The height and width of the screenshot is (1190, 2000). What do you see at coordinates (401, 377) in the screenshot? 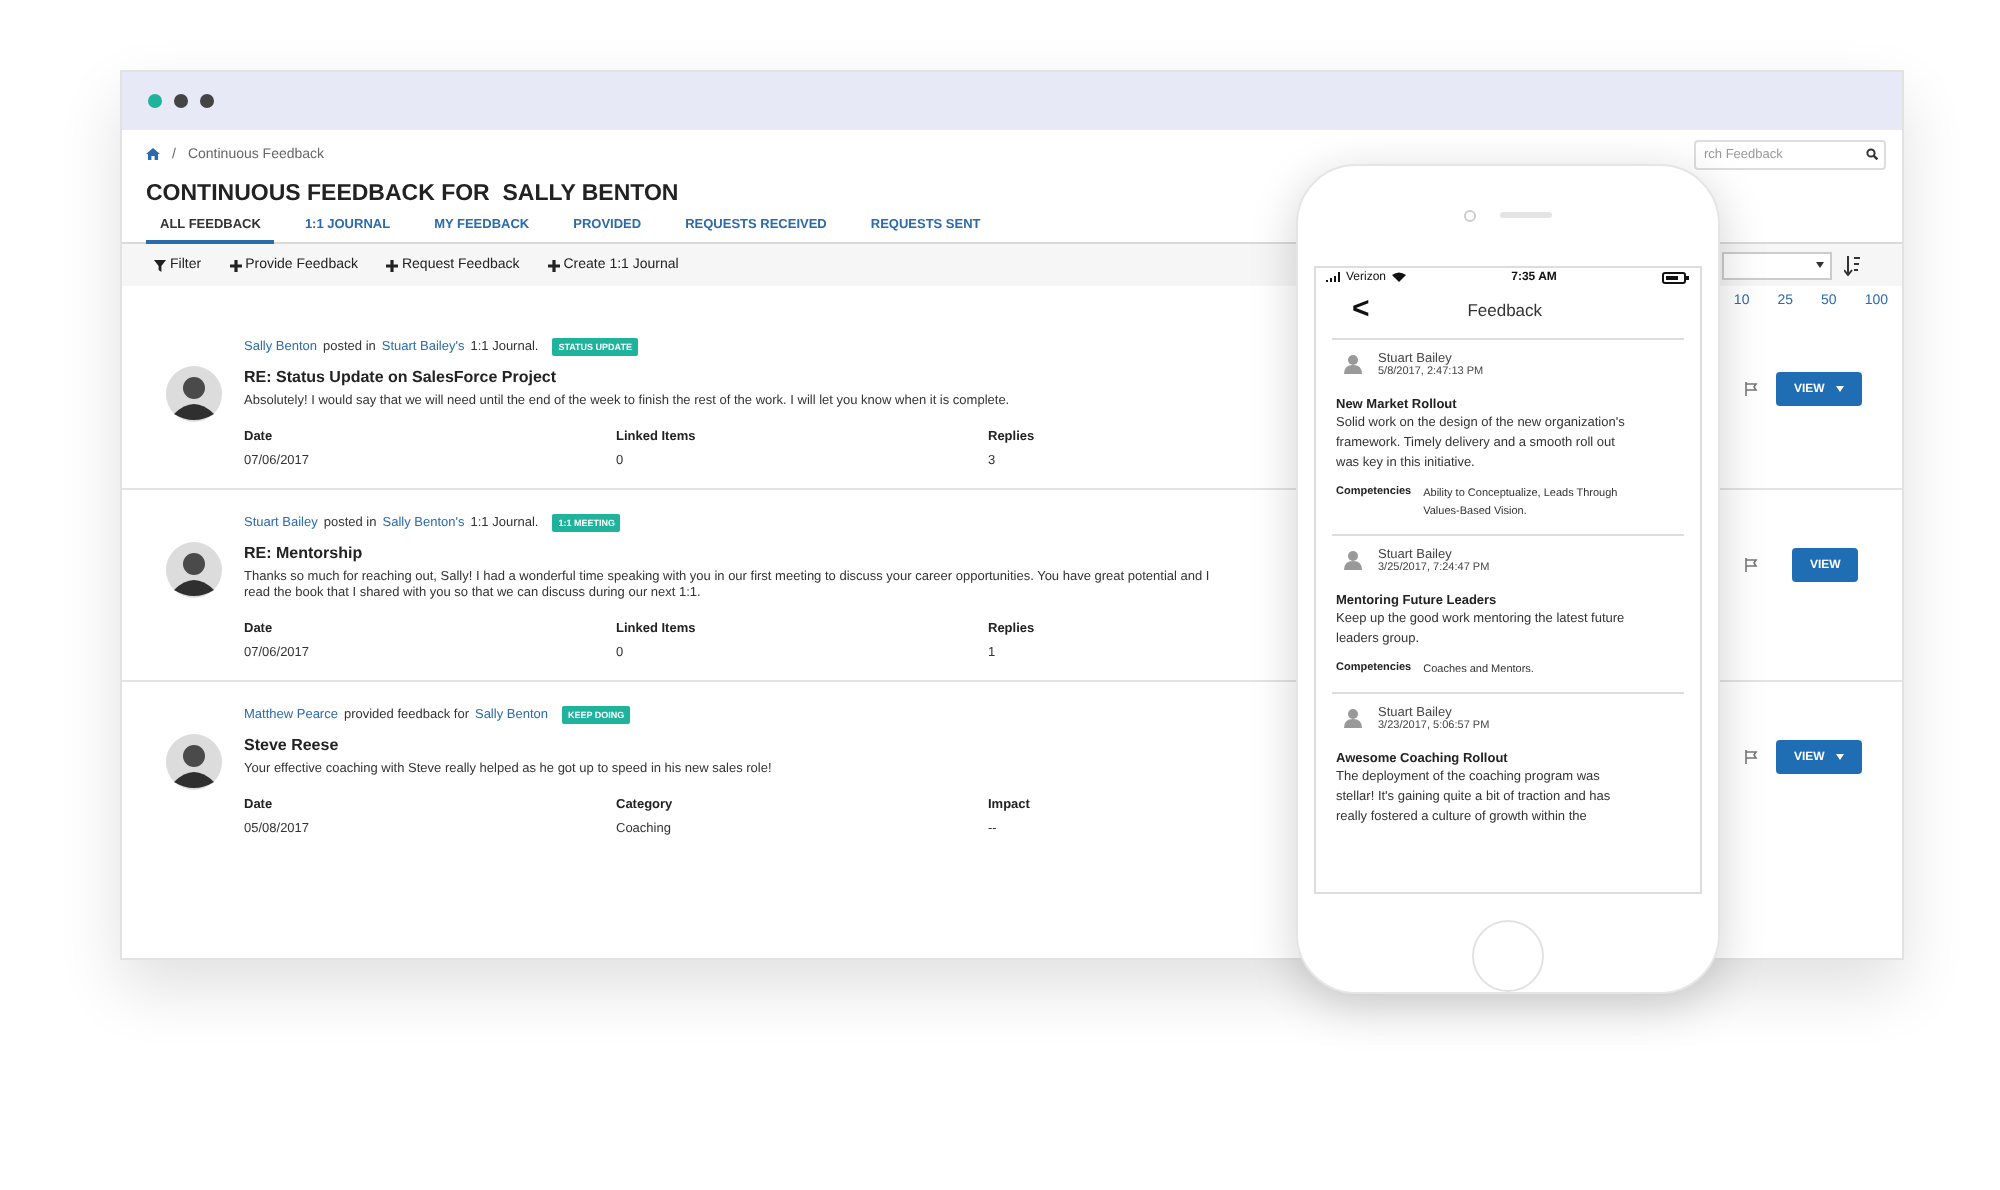
I see `card-title: RE: Status Update on SalesForce Project` at bounding box center [401, 377].